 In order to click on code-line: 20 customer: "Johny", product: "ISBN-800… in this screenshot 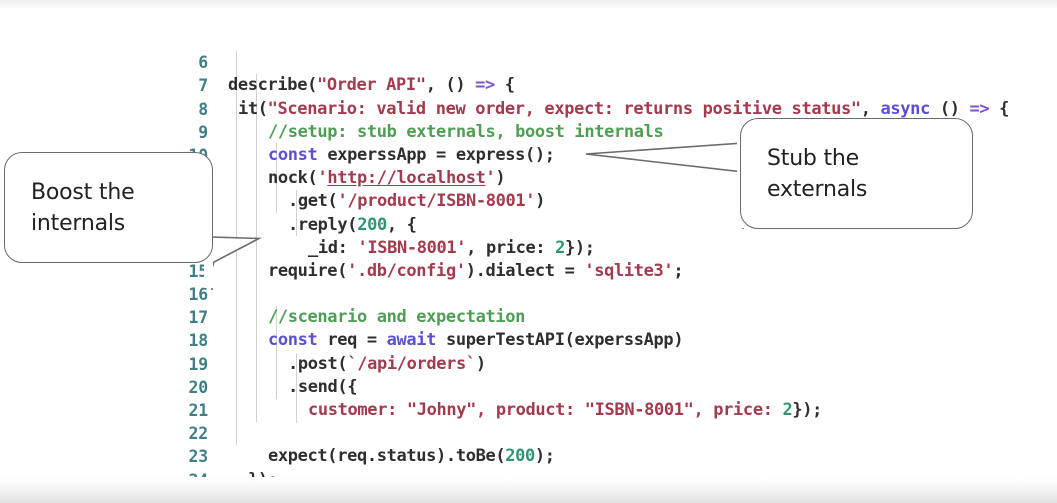, I will do `click(528, 386)`.